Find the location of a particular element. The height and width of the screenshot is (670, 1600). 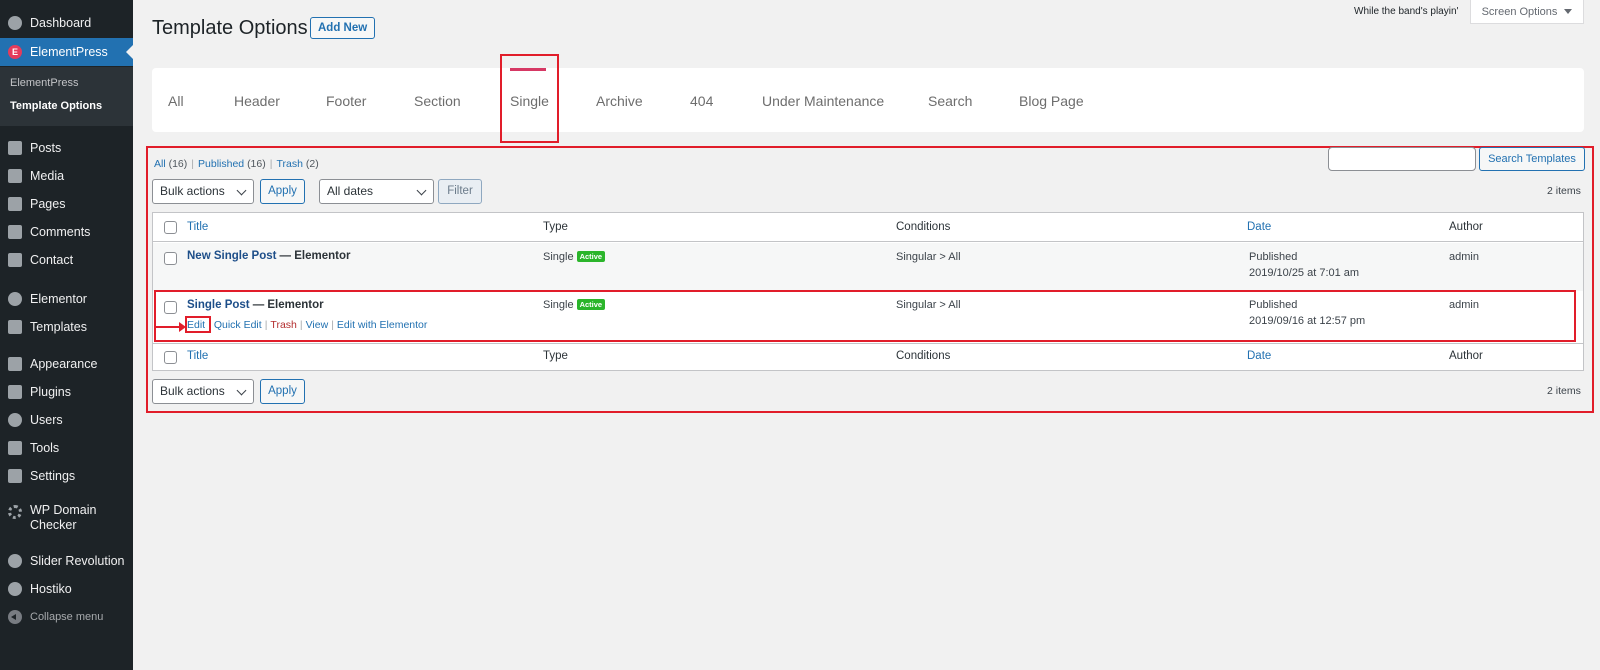

bulk-actions-select-top: Bulk actions is located at coordinates (203, 191).